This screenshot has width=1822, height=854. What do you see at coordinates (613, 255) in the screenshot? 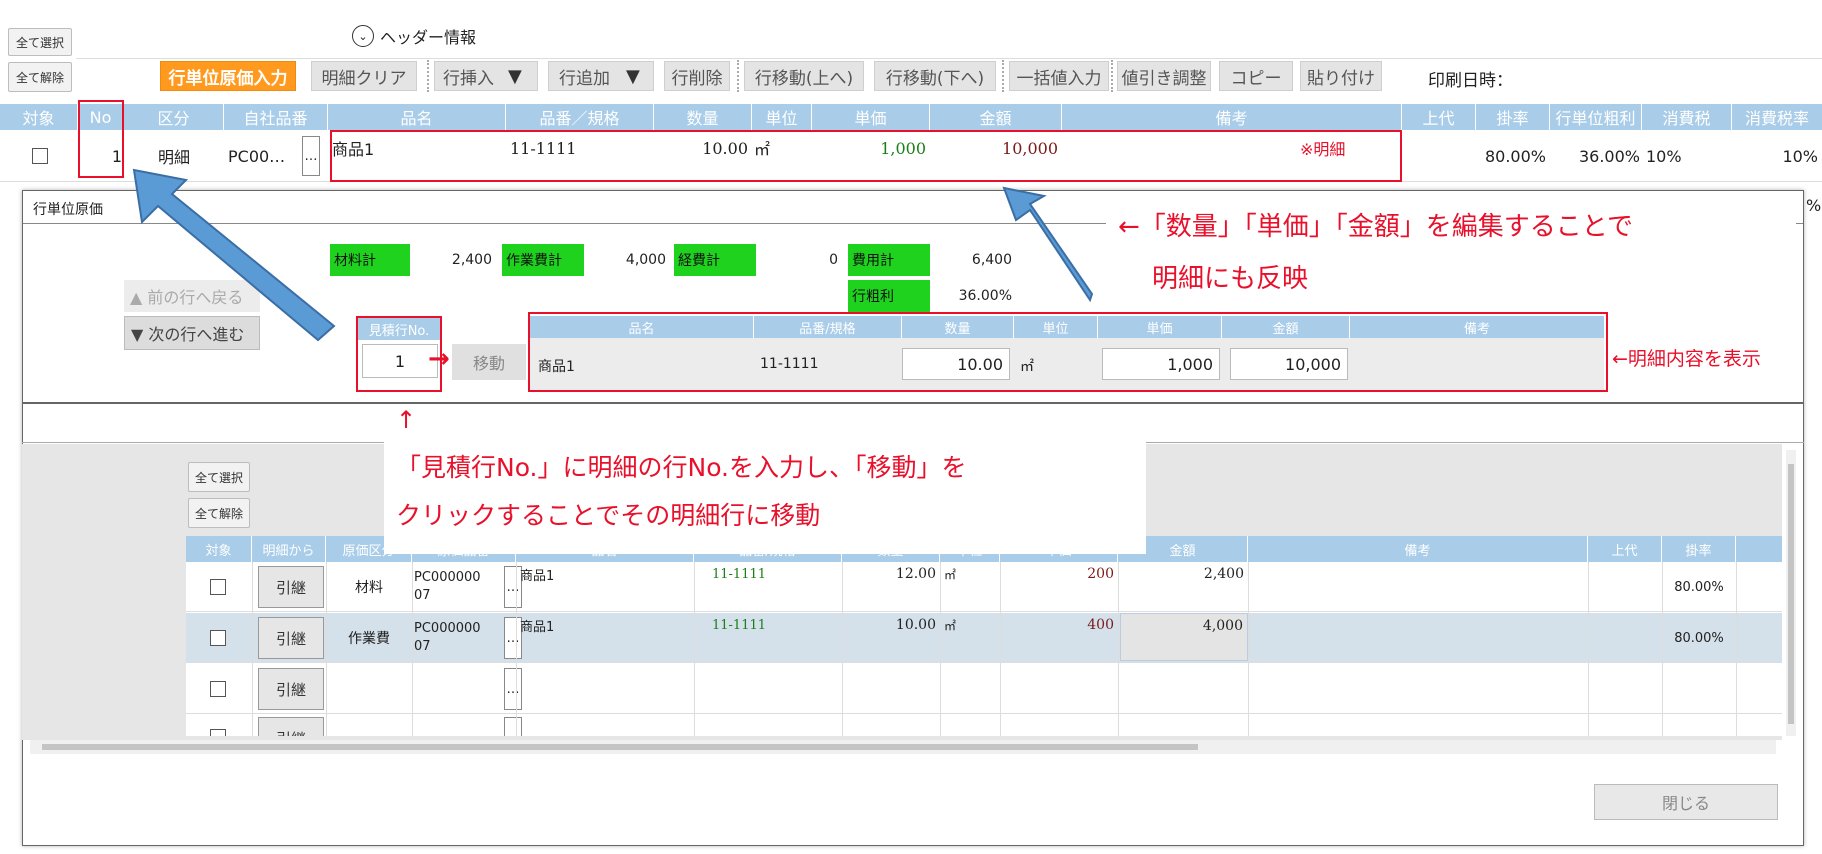
I see `blue-arrows` at bounding box center [613, 255].